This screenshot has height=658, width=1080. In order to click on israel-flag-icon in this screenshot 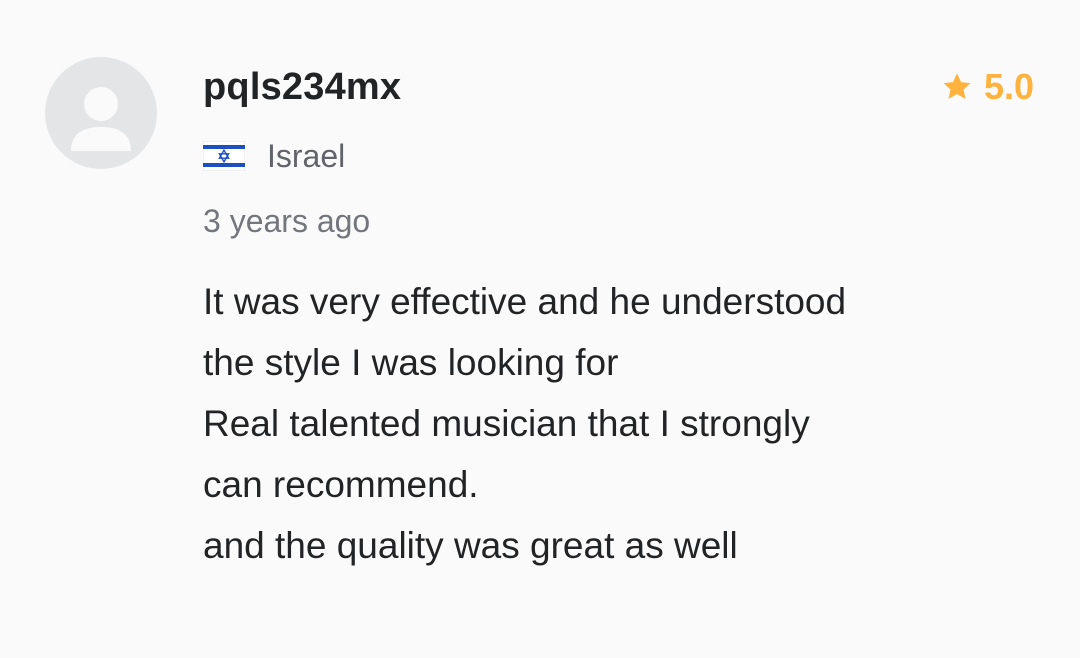, I will do `click(224, 156)`.